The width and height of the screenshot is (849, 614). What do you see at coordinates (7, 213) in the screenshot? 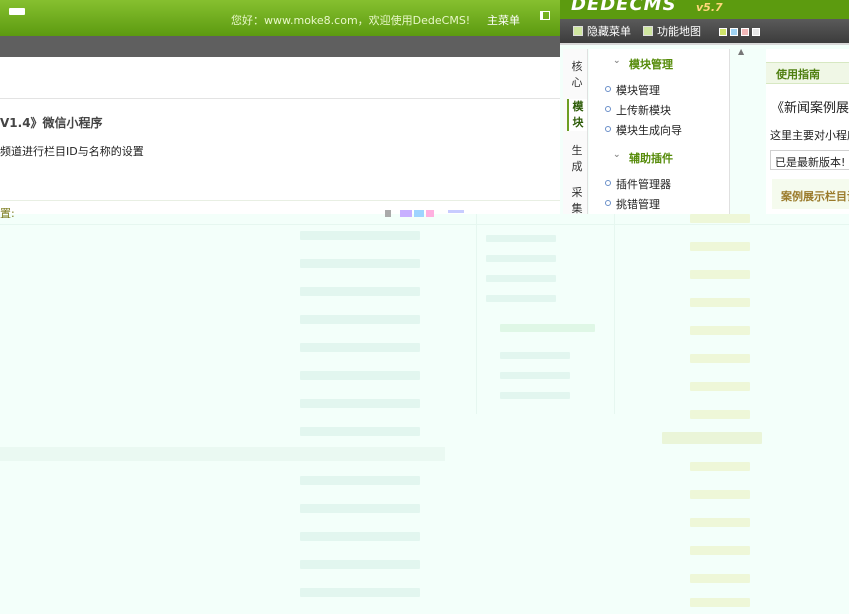
I see `settings-label: 置:` at bounding box center [7, 213].